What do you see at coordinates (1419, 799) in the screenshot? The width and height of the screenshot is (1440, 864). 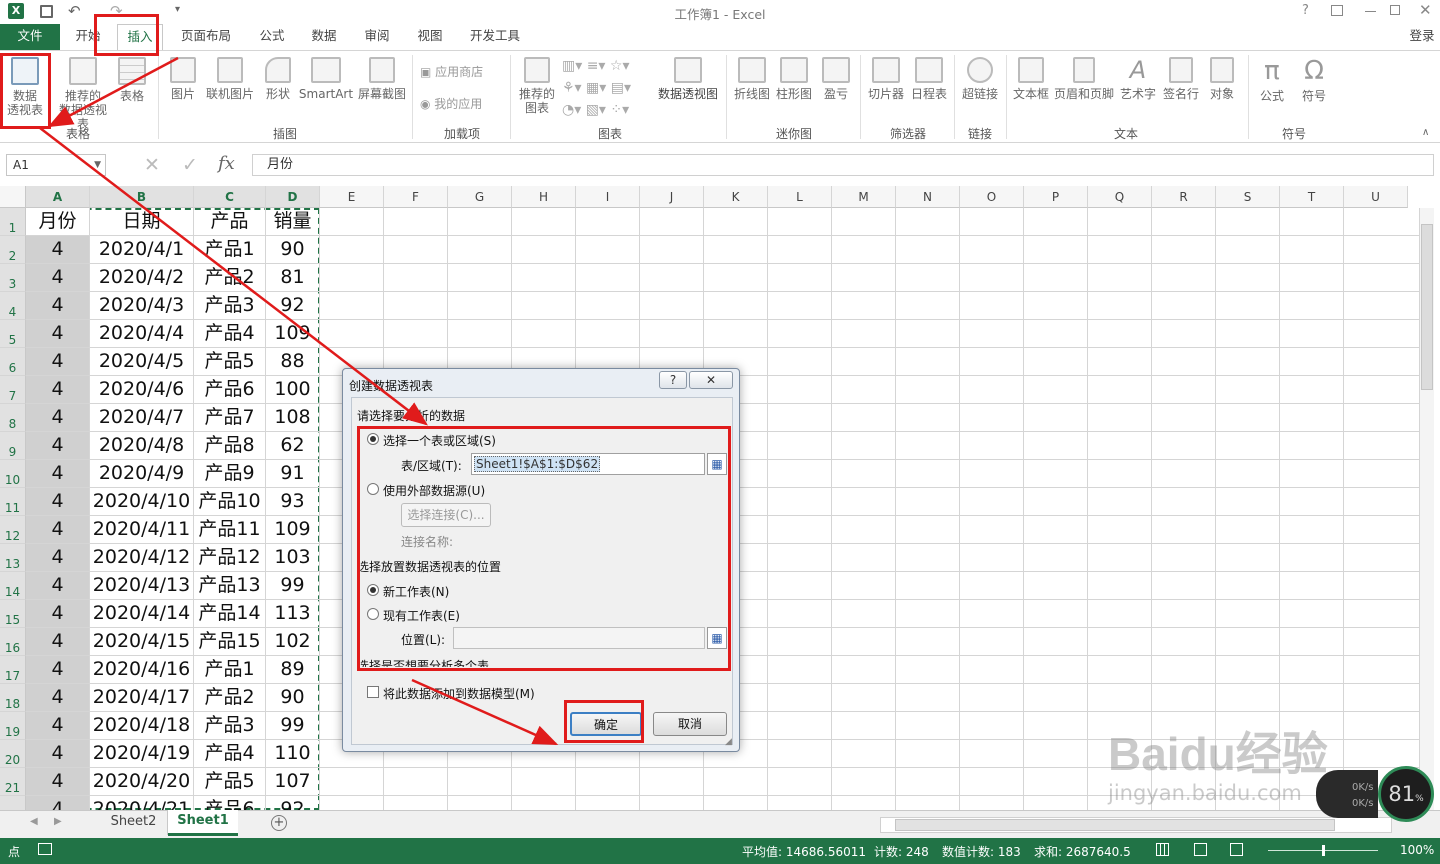 I see `usage-percent-unit: %` at bounding box center [1419, 799].